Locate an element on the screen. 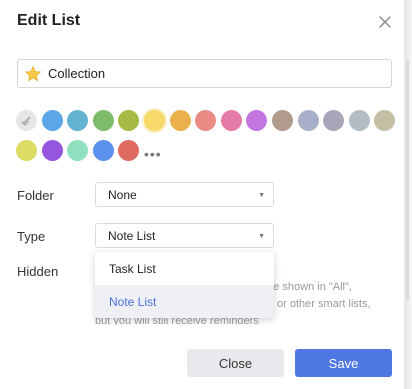  dialog-title: Edit List is located at coordinates (49, 20).